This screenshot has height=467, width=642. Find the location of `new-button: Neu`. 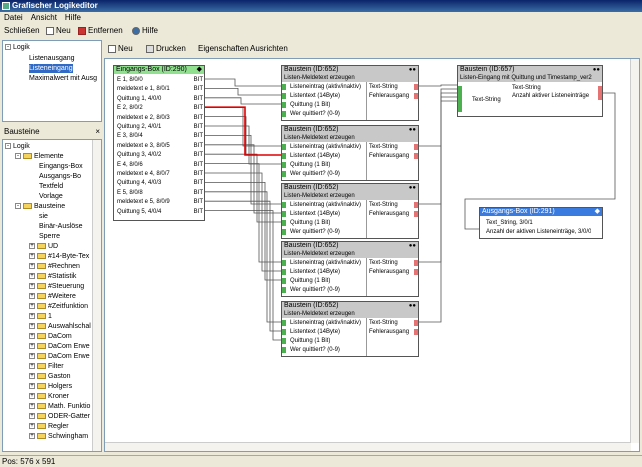

new-button: Neu is located at coordinates (58, 31).